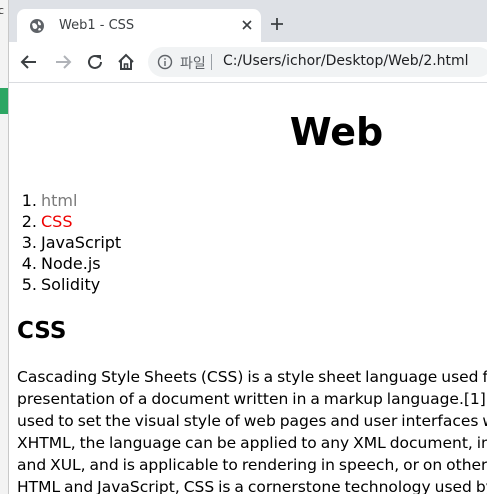  I want to click on address-scheme-label: 파일, so click(193, 64).